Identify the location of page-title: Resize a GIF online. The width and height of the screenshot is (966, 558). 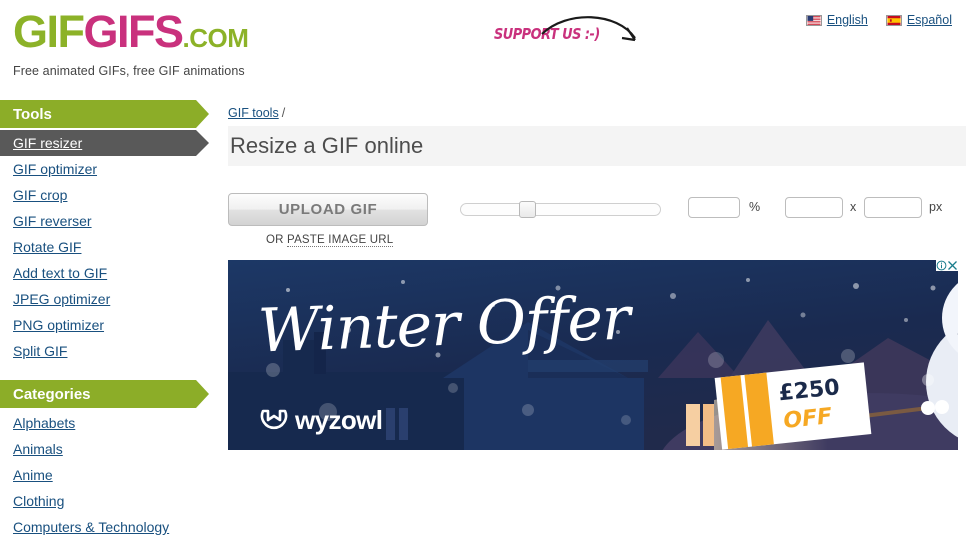
(327, 145).